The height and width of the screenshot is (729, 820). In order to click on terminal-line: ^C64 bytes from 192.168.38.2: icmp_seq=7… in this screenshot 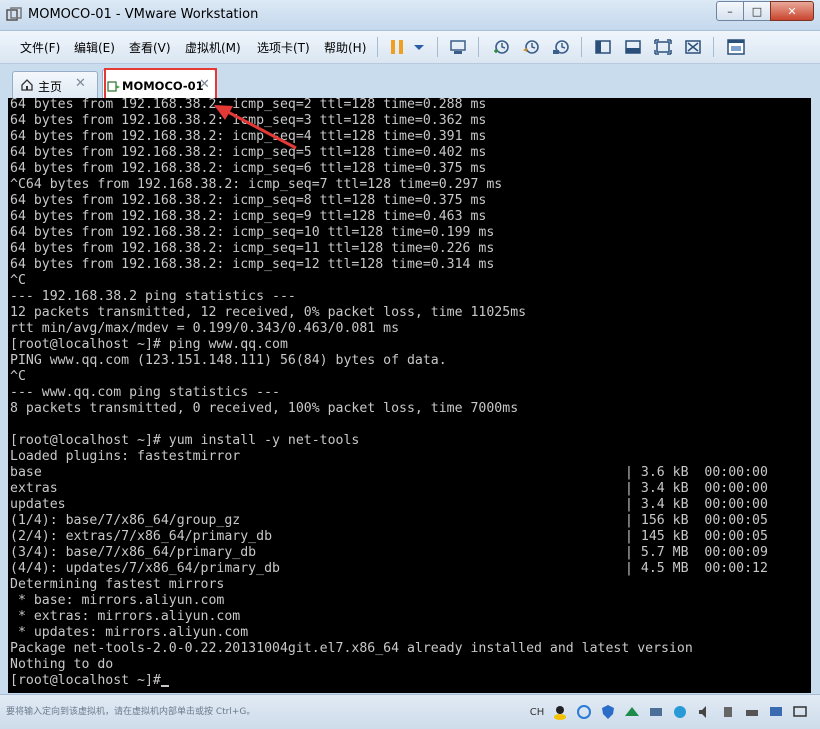, I will do `click(256, 184)`.